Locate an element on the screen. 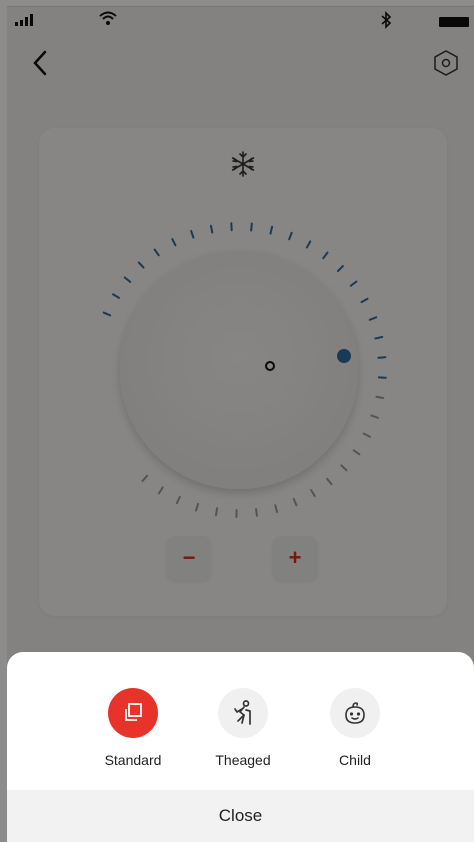 This screenshot has height=842, width=474. standard-mode-icon is located at coordinates (133, 713).